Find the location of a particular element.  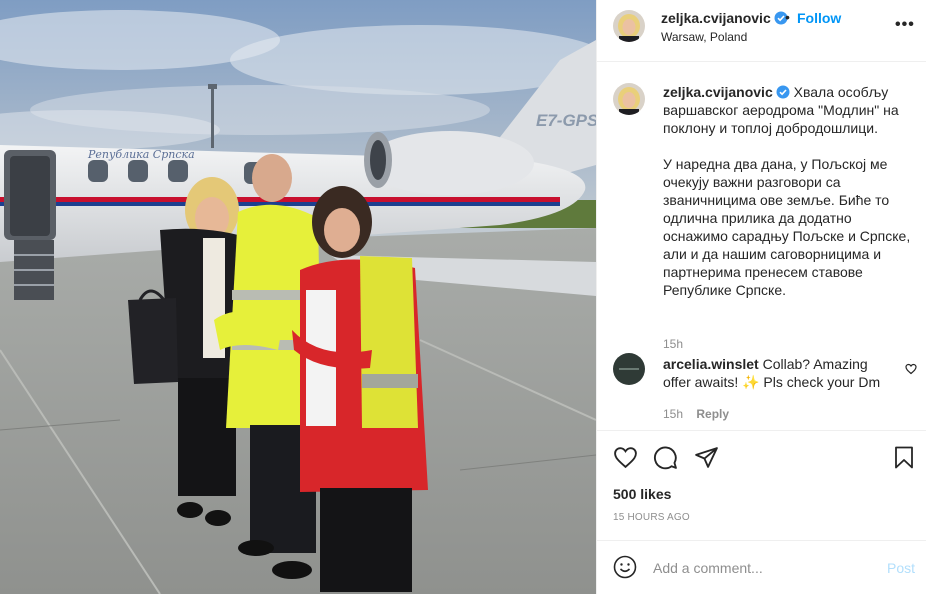

aircraft-registration: E7-GPS is located at coordinates (566, 120).